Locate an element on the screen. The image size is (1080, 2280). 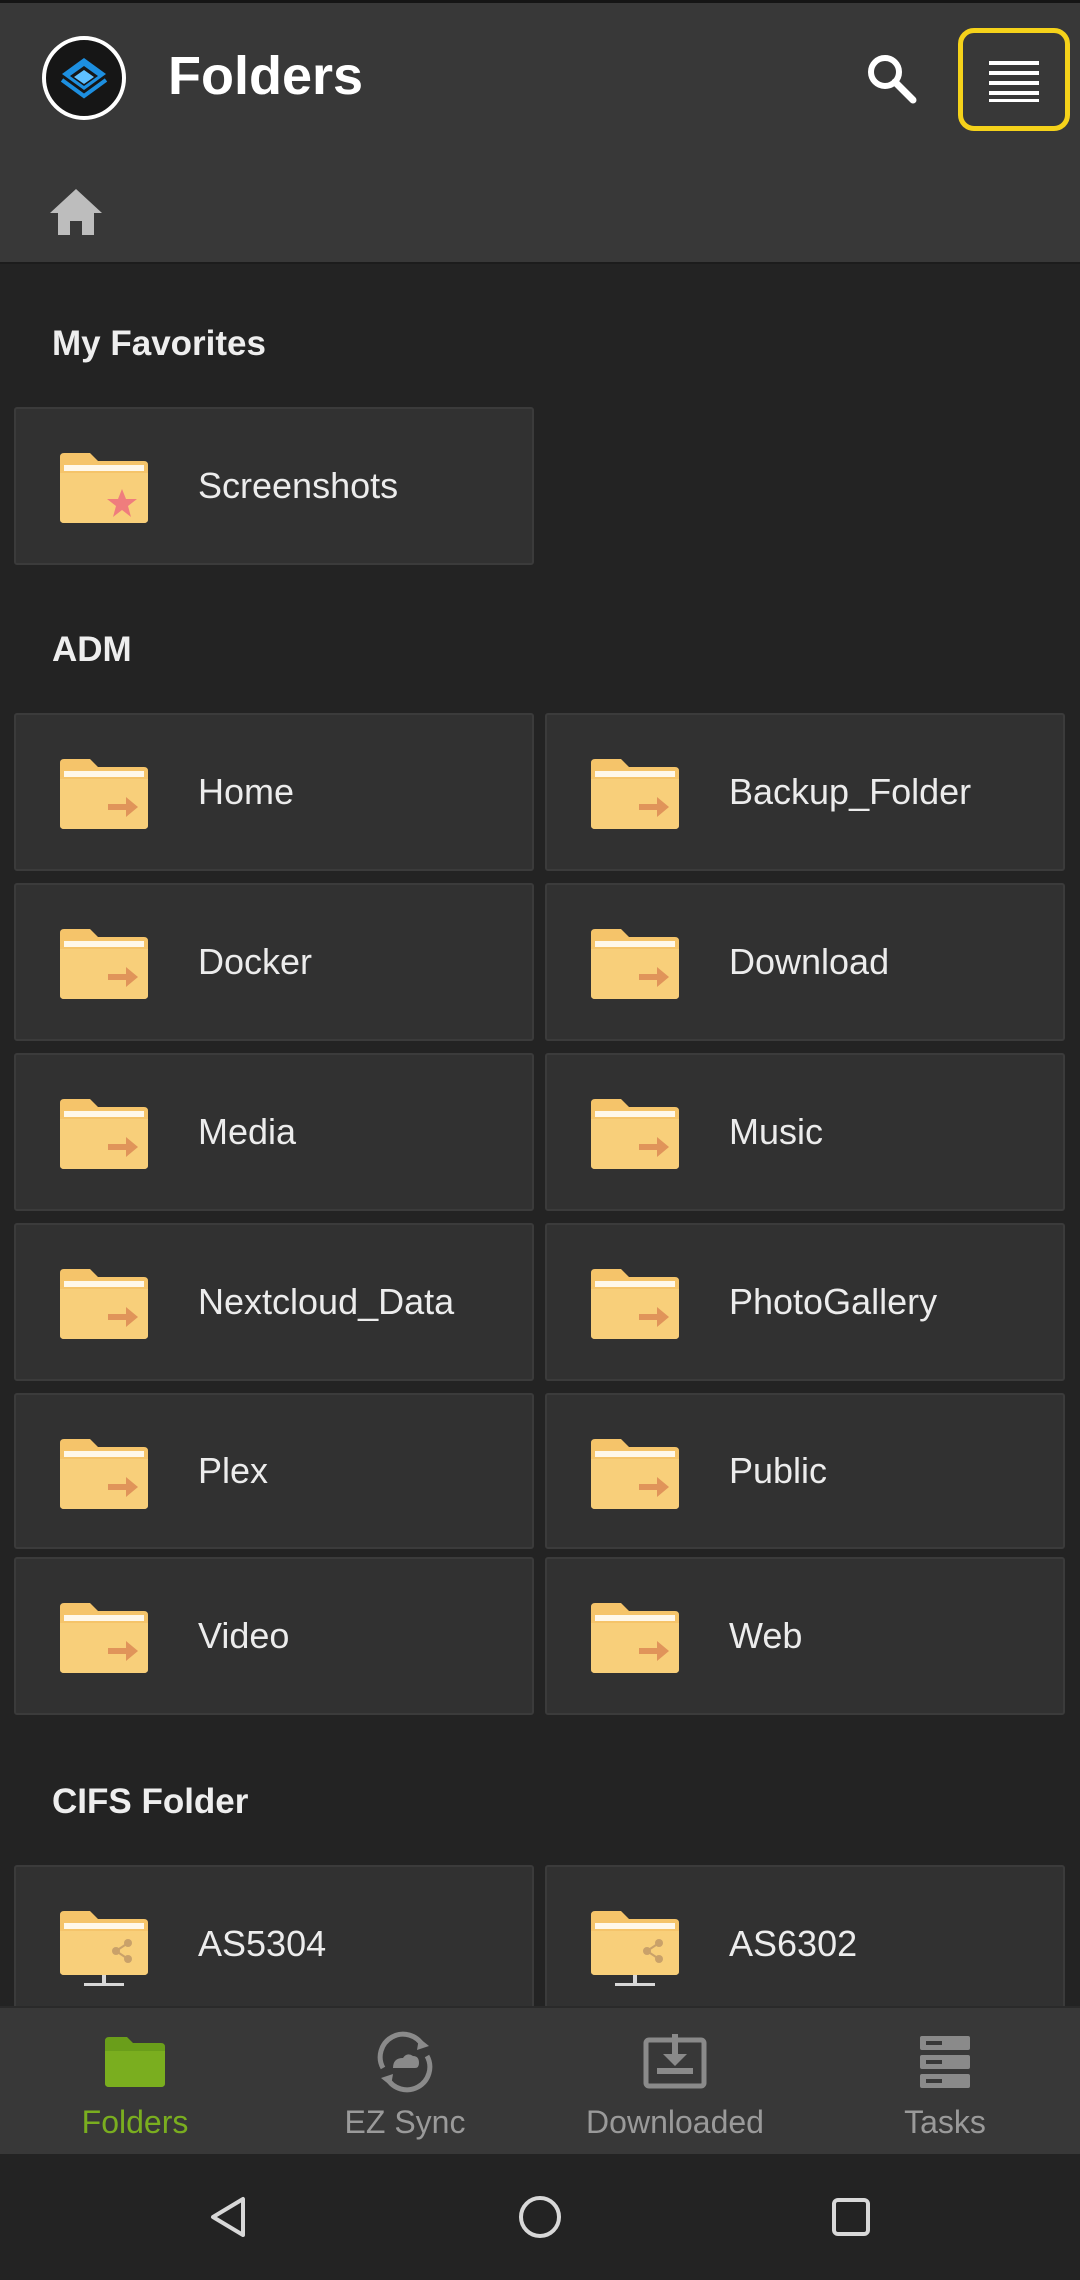
folder-tile-as6302: AS6302 is located at coordinates (805, 1935).